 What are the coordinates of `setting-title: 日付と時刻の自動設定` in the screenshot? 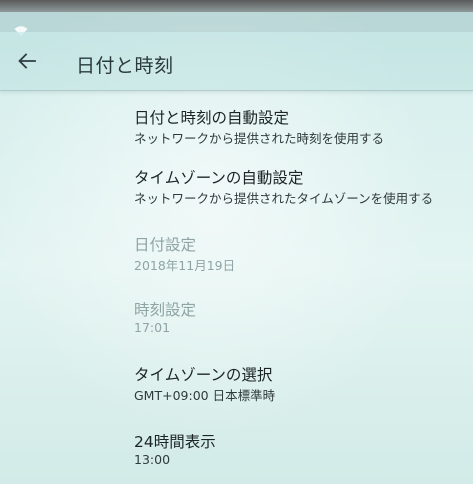 It's located at (212, 118).